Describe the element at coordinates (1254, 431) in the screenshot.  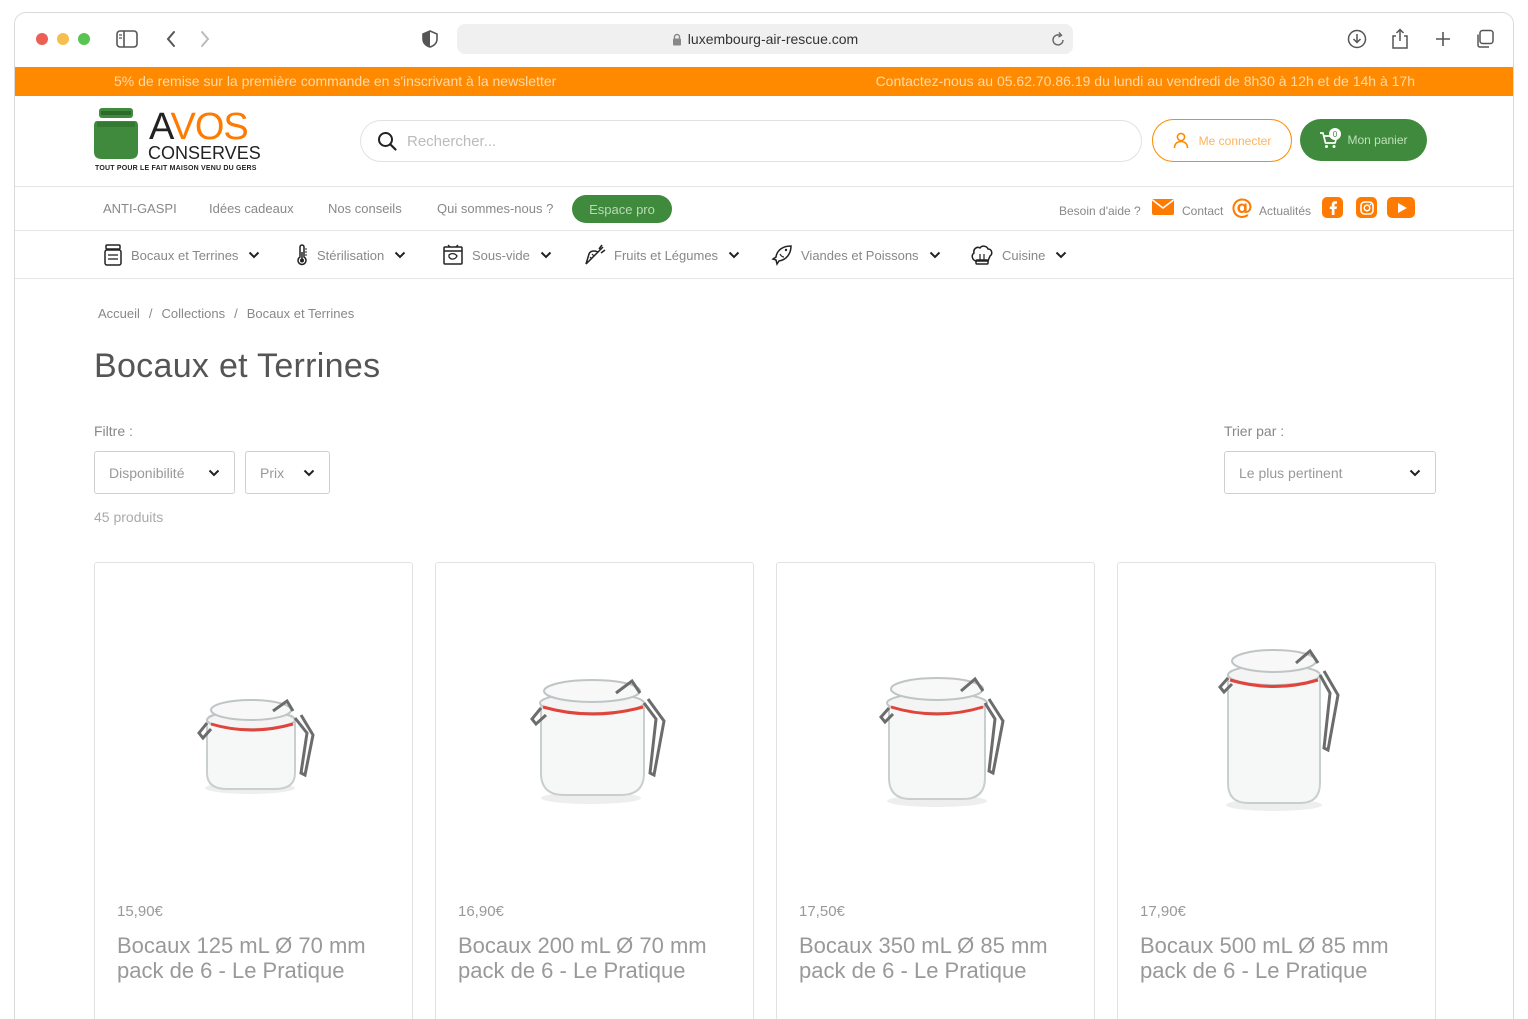
I see `sort-label: Trier par :` at that location.